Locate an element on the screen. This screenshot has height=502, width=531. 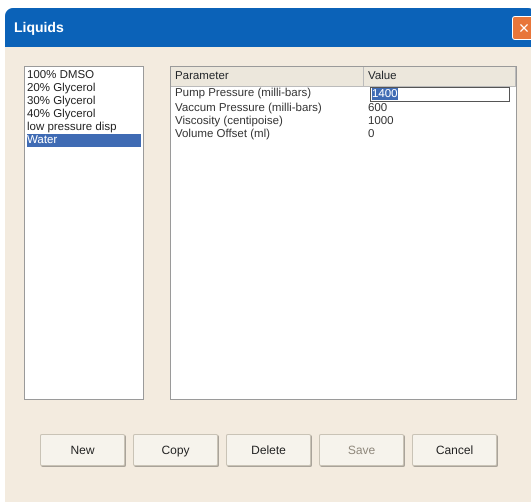
table-cell-text: Volume Offset (ml) is located at coordinates (223, 135).